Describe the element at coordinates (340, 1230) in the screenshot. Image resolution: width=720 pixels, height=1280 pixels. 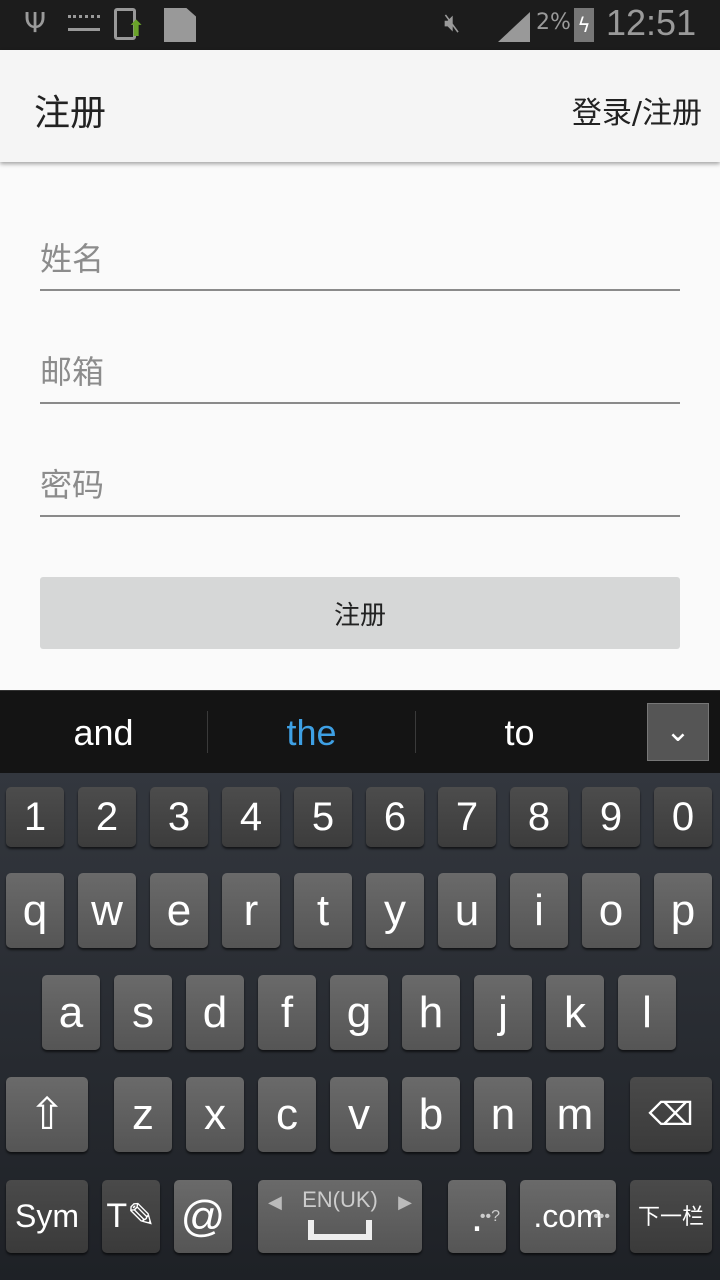
I see `space-bar-icon` at that location.